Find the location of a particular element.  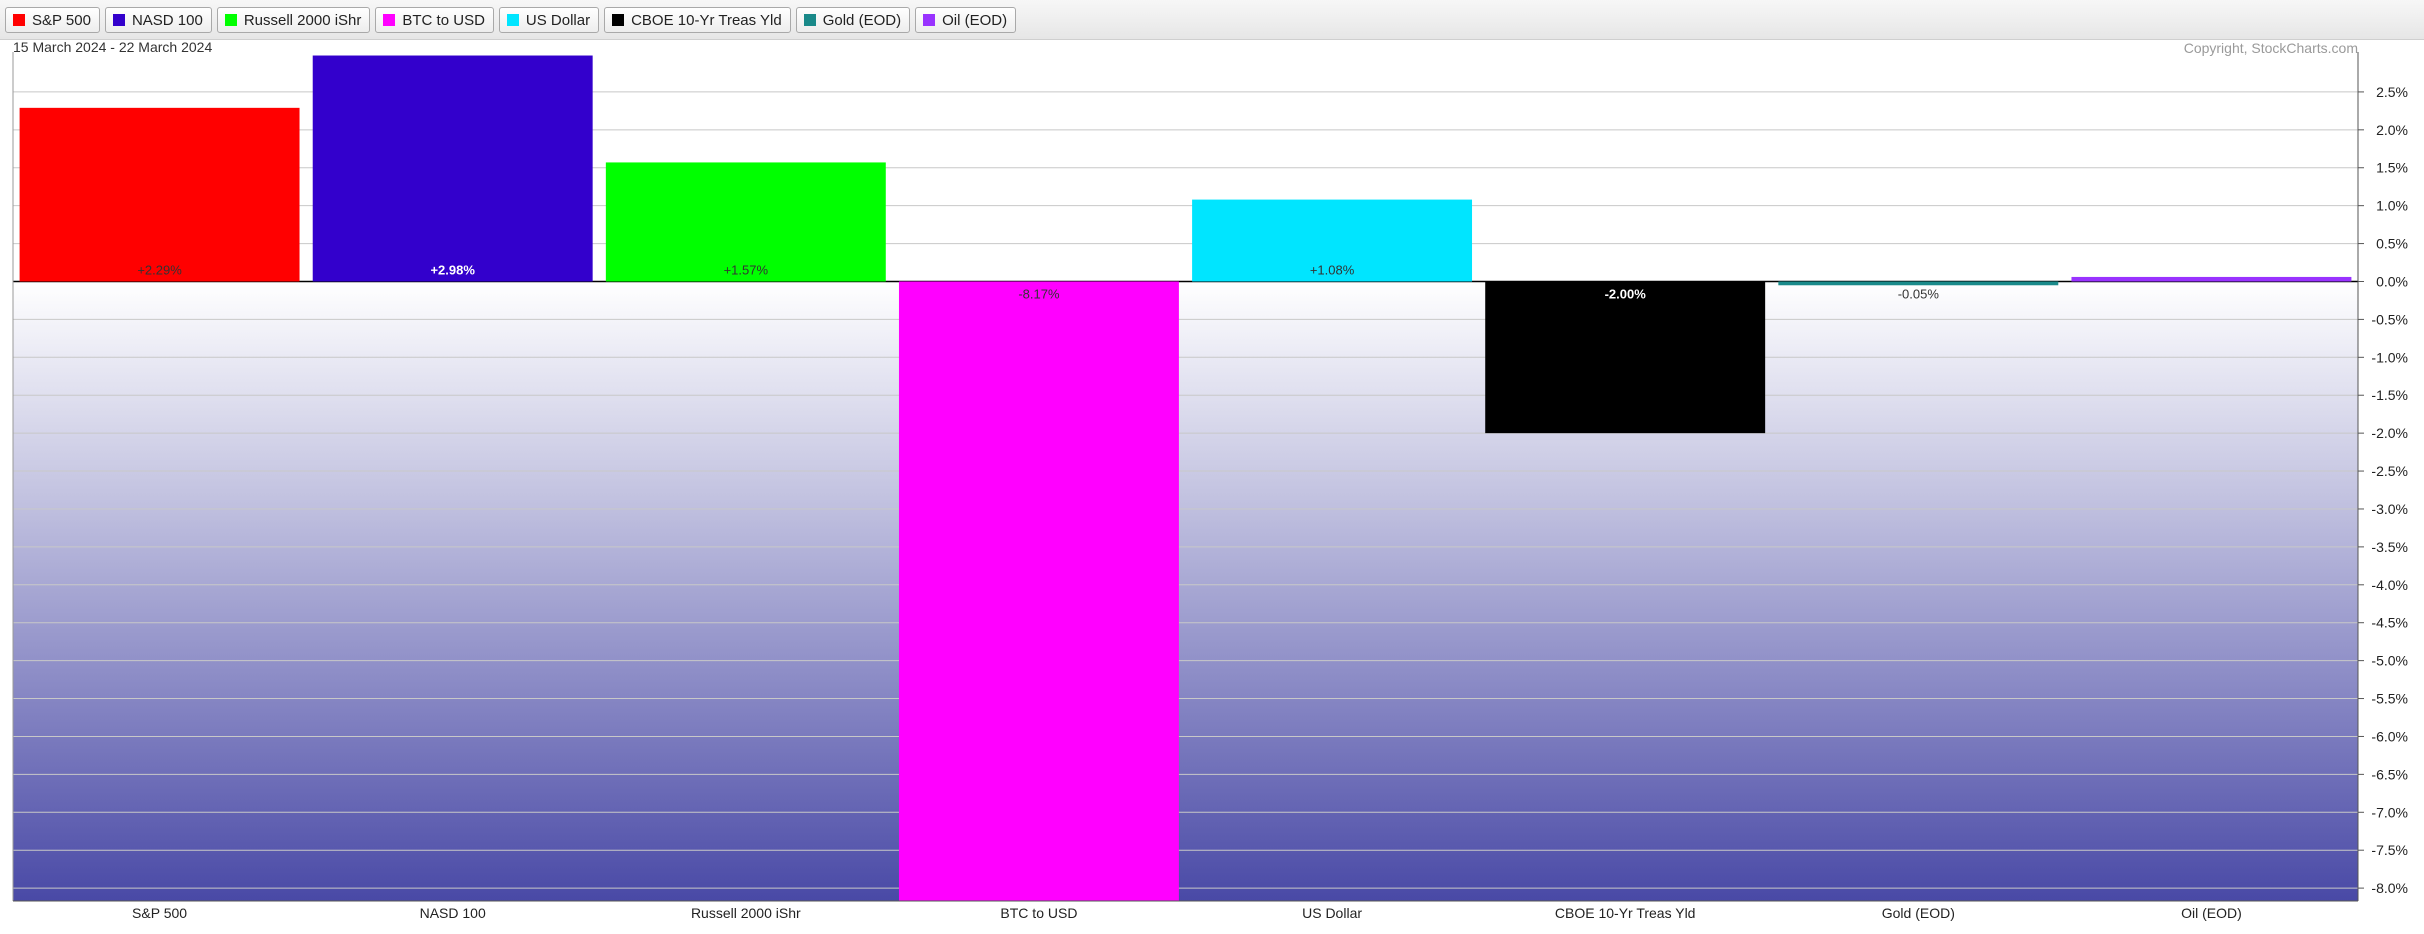

y-tick-label: -0.5% is located at coordinates (2389, 319).